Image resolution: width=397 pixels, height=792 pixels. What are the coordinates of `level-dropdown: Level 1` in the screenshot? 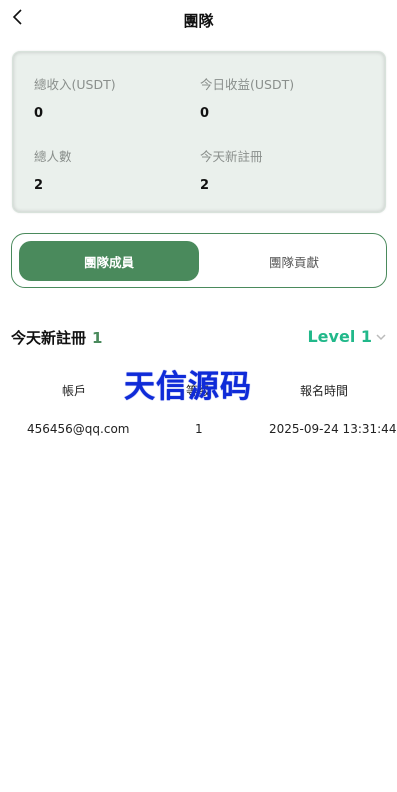 It's located at (347, 336).